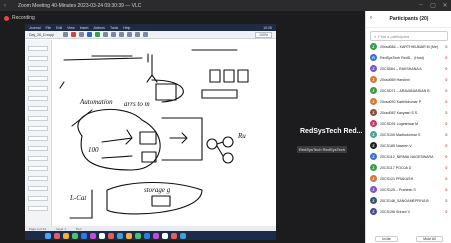 This screenshot has width=451, height=243. What do you see at coordinates (433, 5) in the screenshot?
I see `maximize-button: ▢` at bounding box center [433, 5].